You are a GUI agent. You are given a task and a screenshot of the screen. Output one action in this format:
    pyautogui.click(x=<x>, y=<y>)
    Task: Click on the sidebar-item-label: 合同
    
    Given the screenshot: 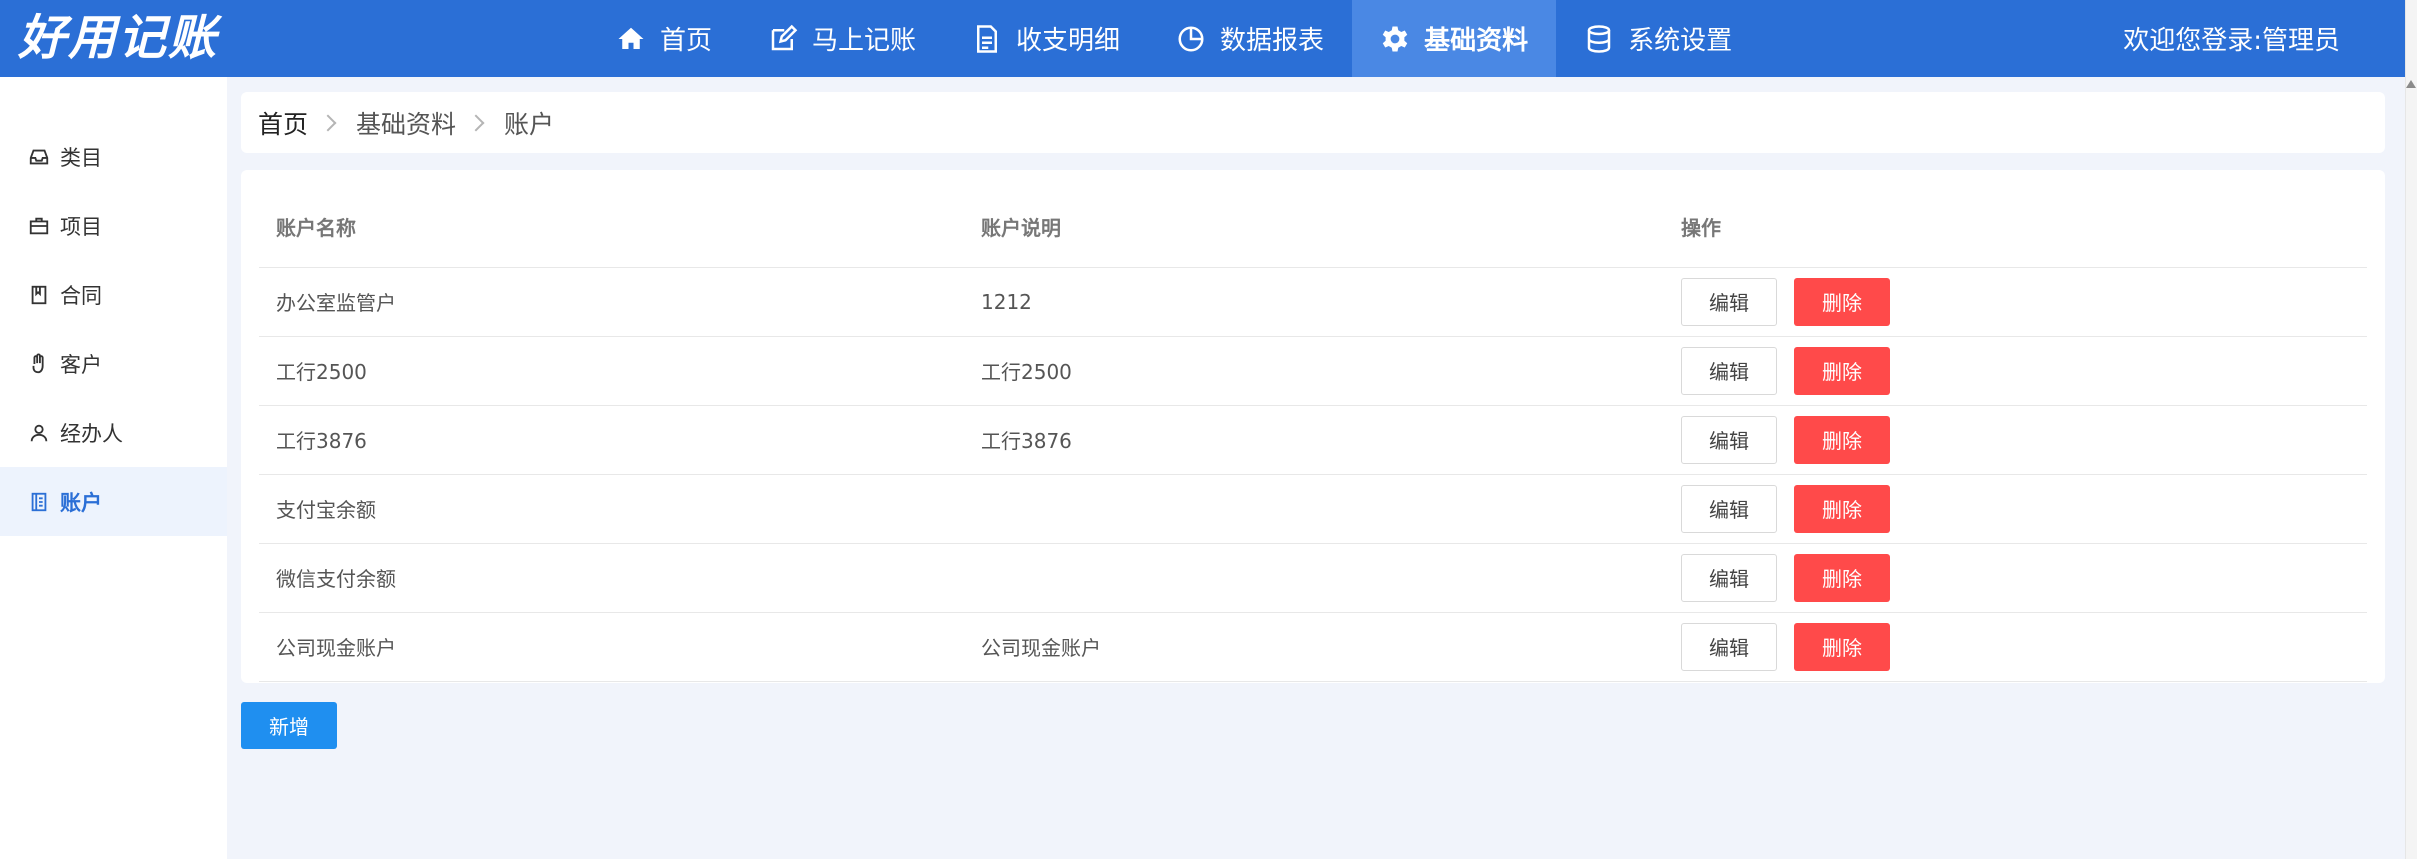 What is the action you would take?
    pyautogui.click(x=81, y=295)
    